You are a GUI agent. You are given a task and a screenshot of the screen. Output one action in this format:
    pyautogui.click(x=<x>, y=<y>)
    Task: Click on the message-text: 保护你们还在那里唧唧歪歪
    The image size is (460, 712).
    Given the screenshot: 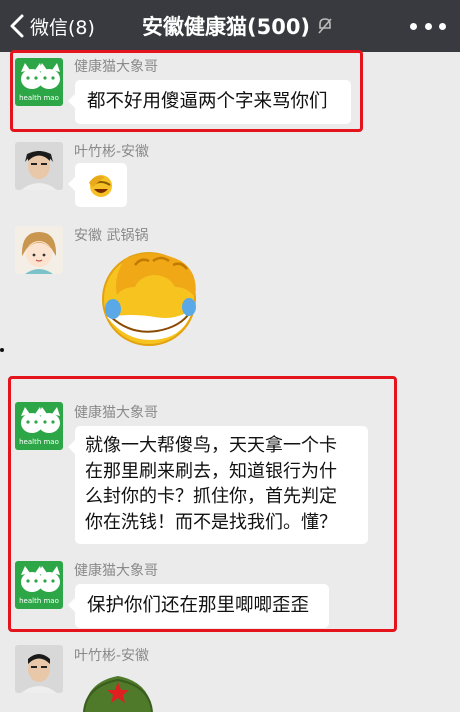 What is the action you would take?
    pyautogui.click(x=198, y=605)
    